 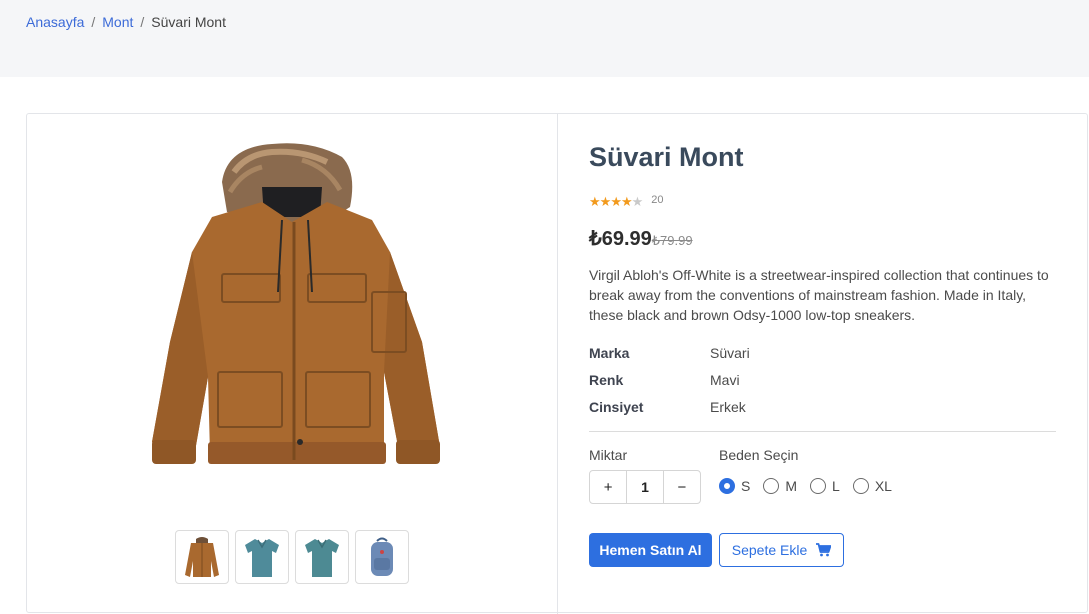 I want to click on backpack-icon, so click(x=382, y=556).